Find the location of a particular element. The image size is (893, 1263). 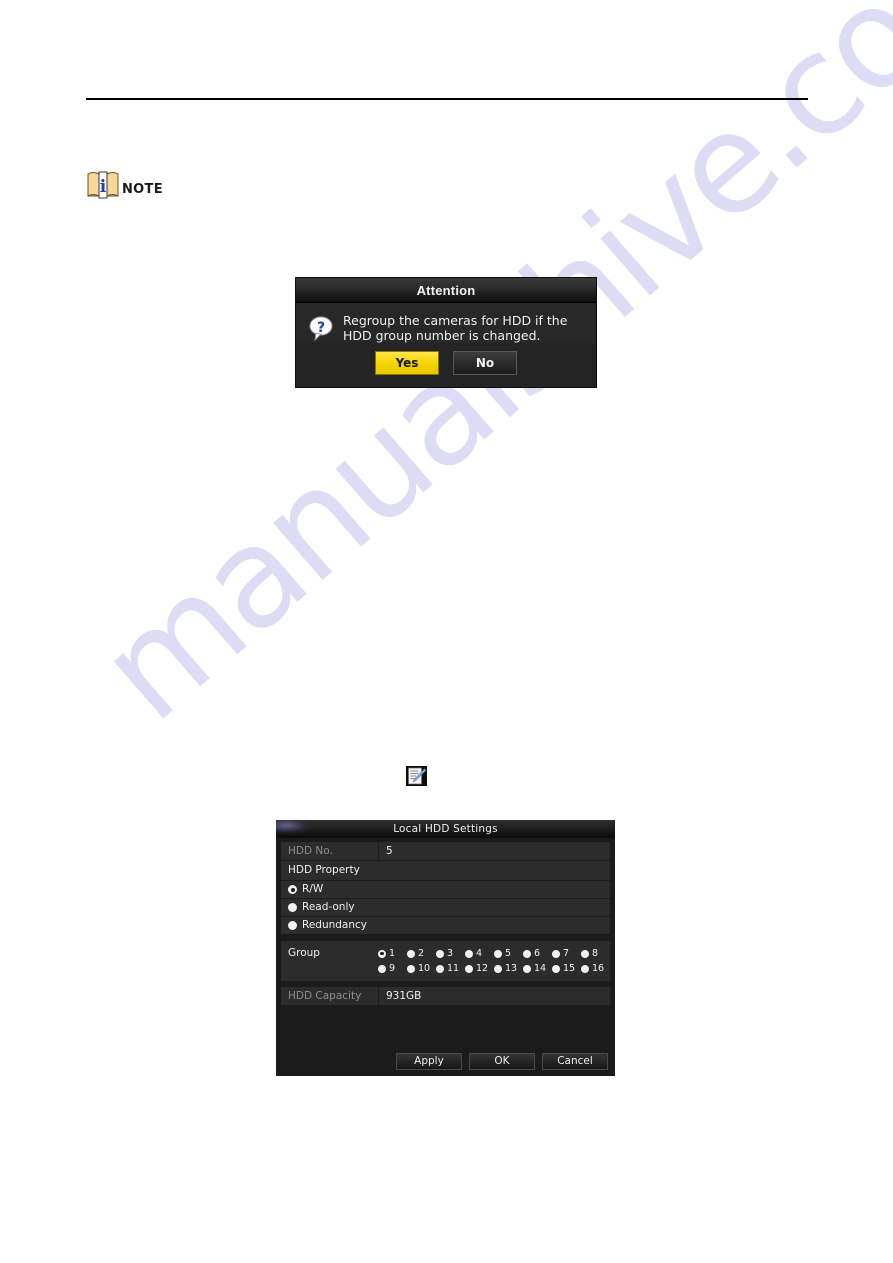

hdd-property-header: HDD Property is located at coordinates (445, 871).